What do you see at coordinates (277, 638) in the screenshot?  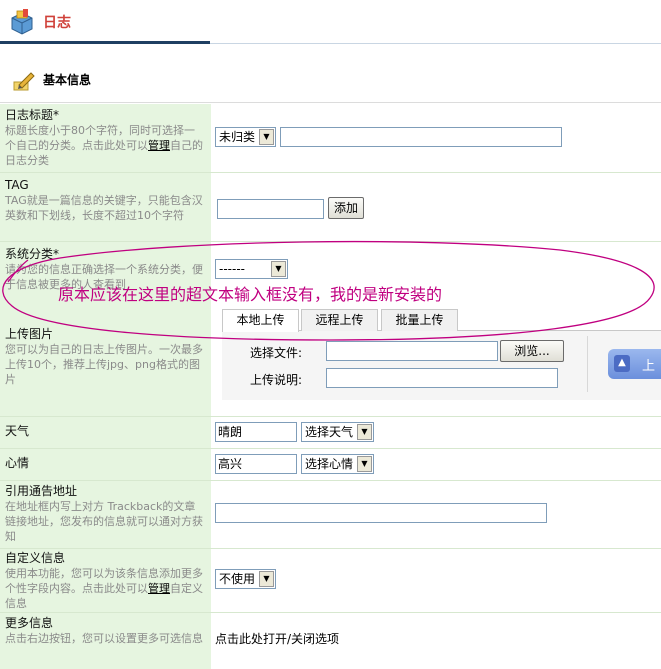 I see `toggle-options-link: 点击此处打开/关闭选项` at bounding box center [277, 638].